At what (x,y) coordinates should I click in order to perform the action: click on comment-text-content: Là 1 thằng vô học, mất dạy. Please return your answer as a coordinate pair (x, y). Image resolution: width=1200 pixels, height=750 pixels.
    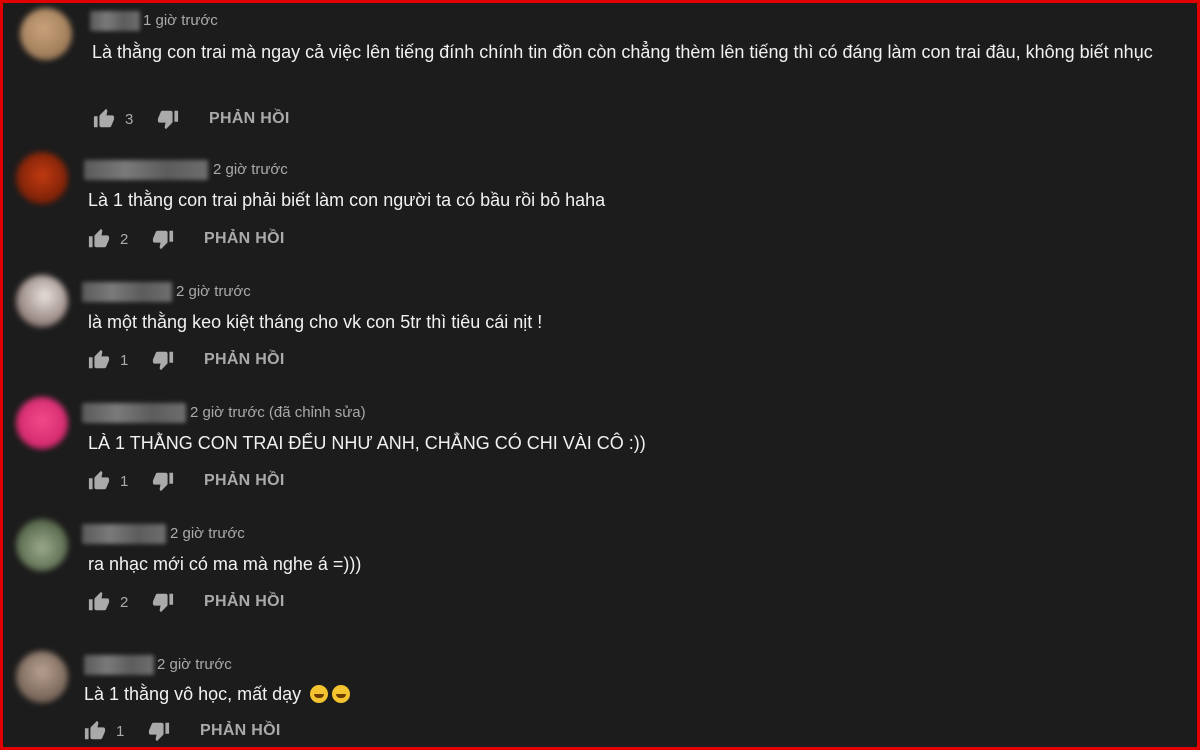
    Looking at the image, I should click on (193, 694).